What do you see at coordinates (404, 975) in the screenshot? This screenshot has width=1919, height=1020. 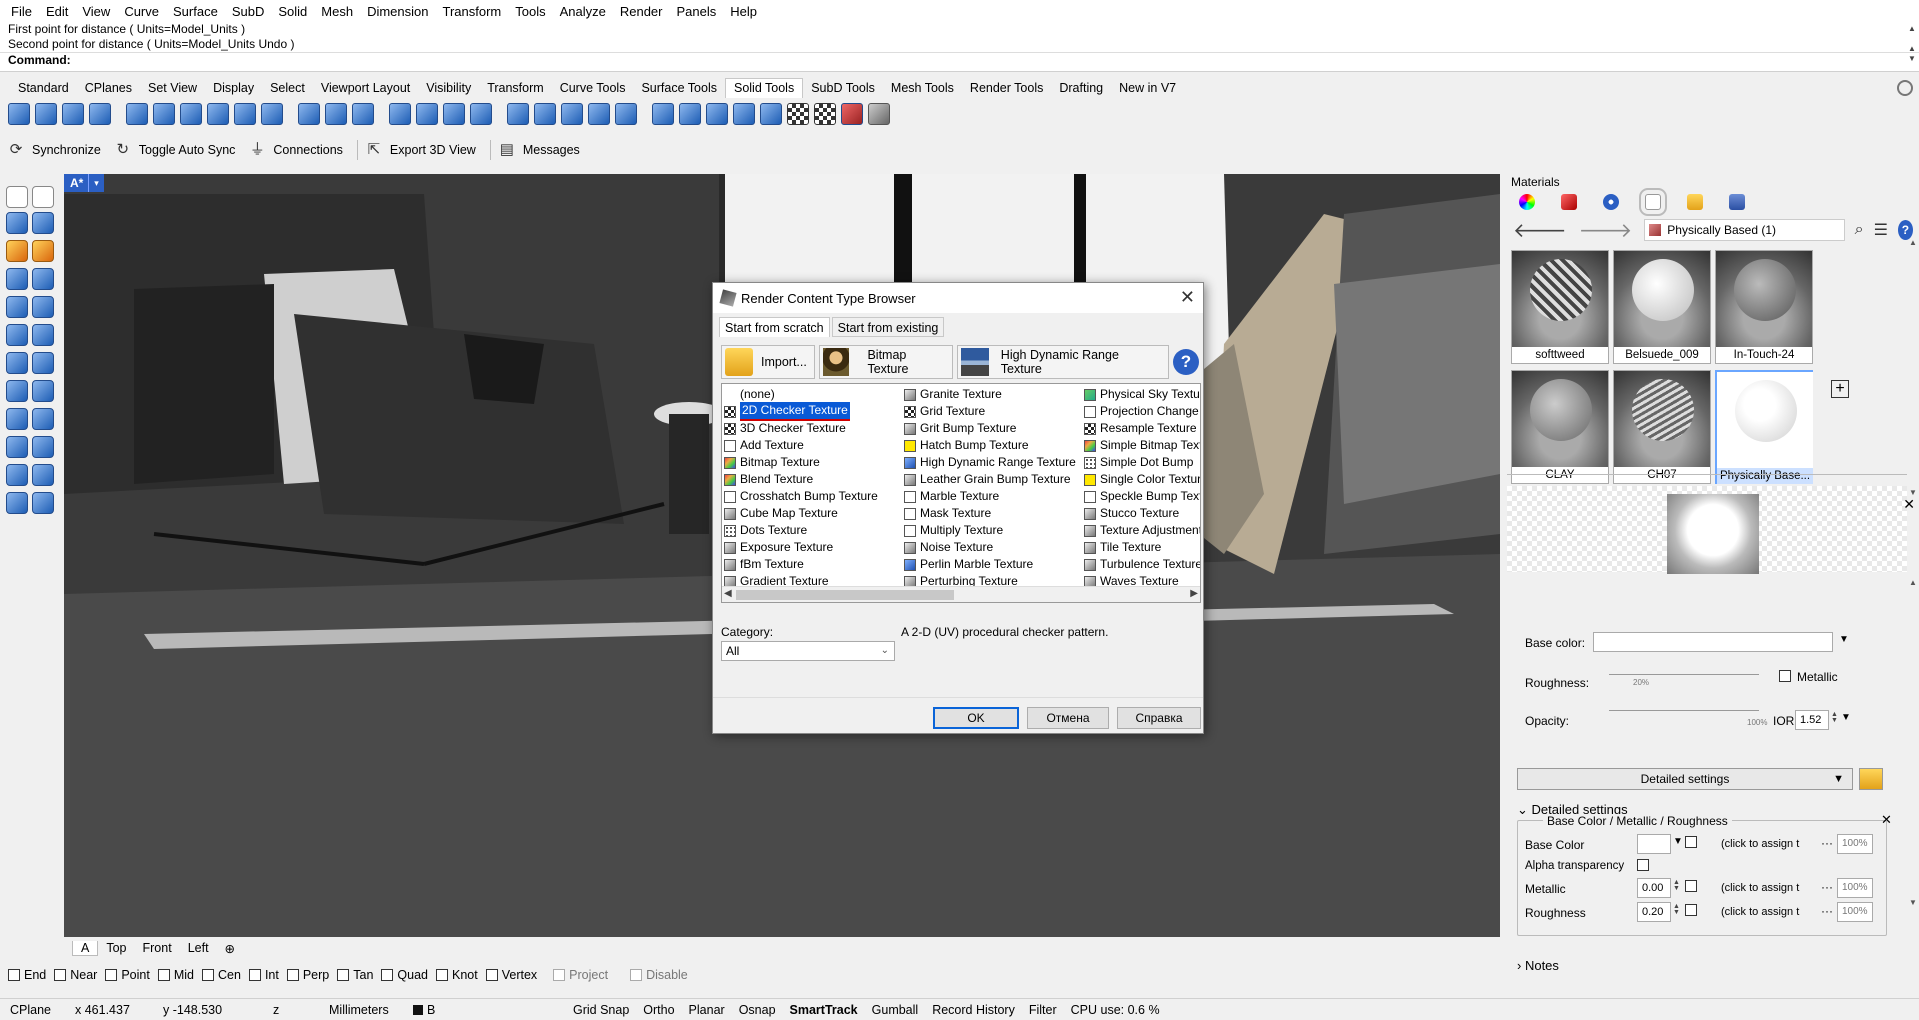 I see `osnap-checkbox: Quad` at bounding box center [404, 975].